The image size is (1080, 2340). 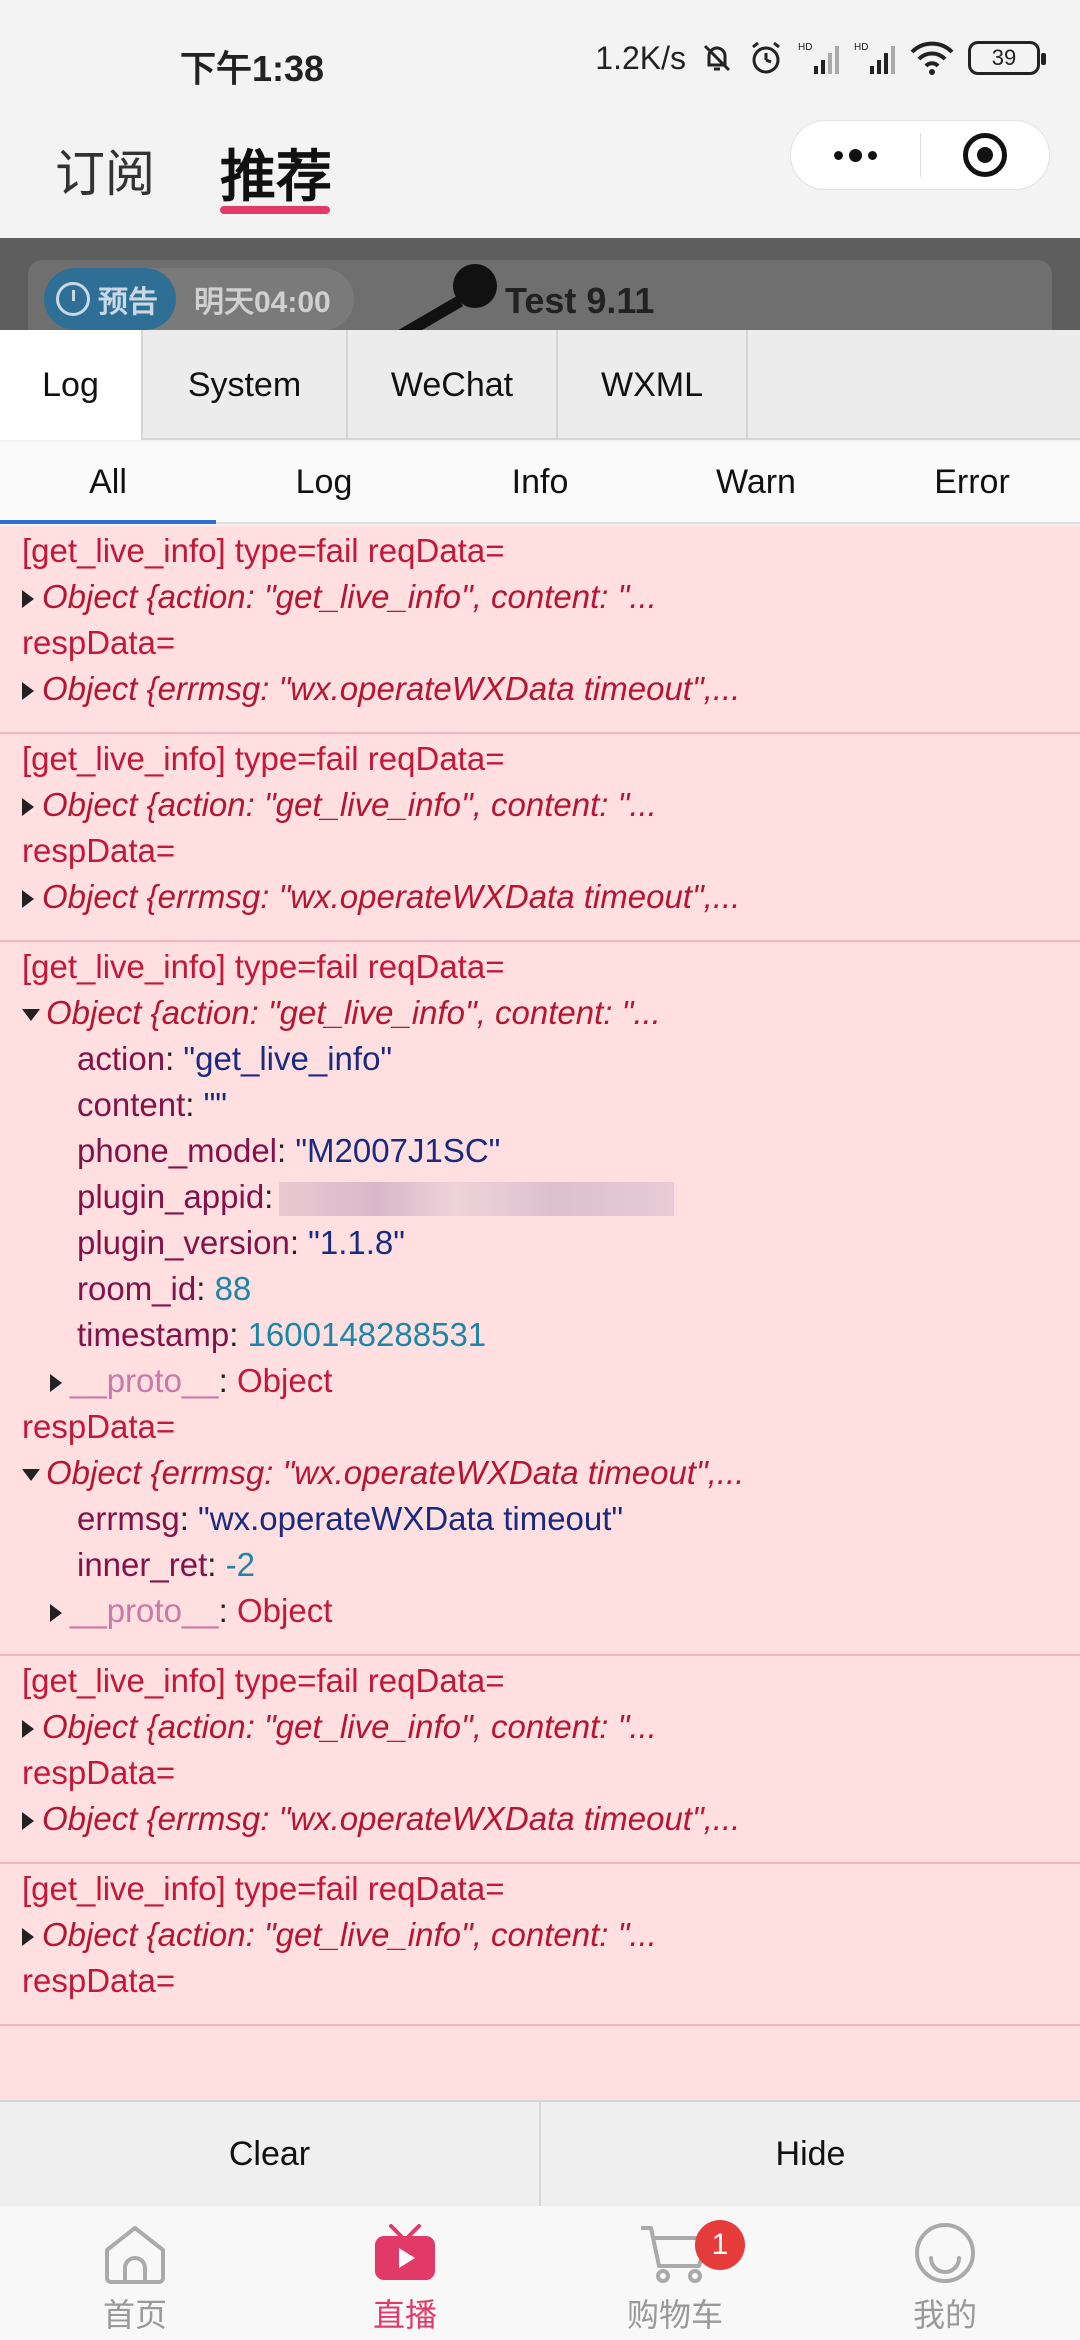 I want to click on close-miniprogram-button, so click(x=985, y=155).